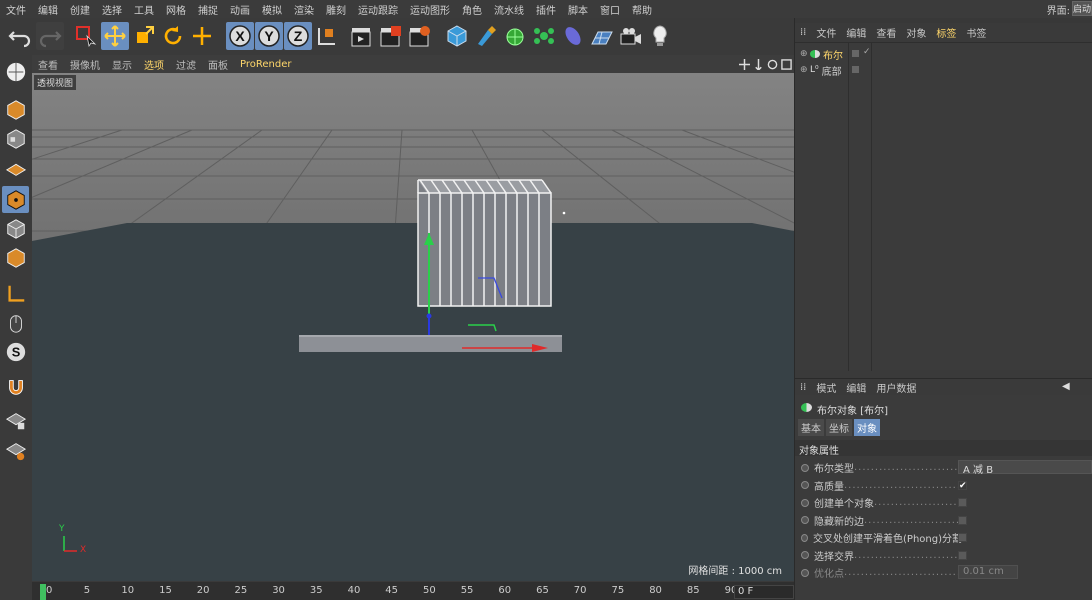  I want to click on cloner-icon, so click(544, 36).